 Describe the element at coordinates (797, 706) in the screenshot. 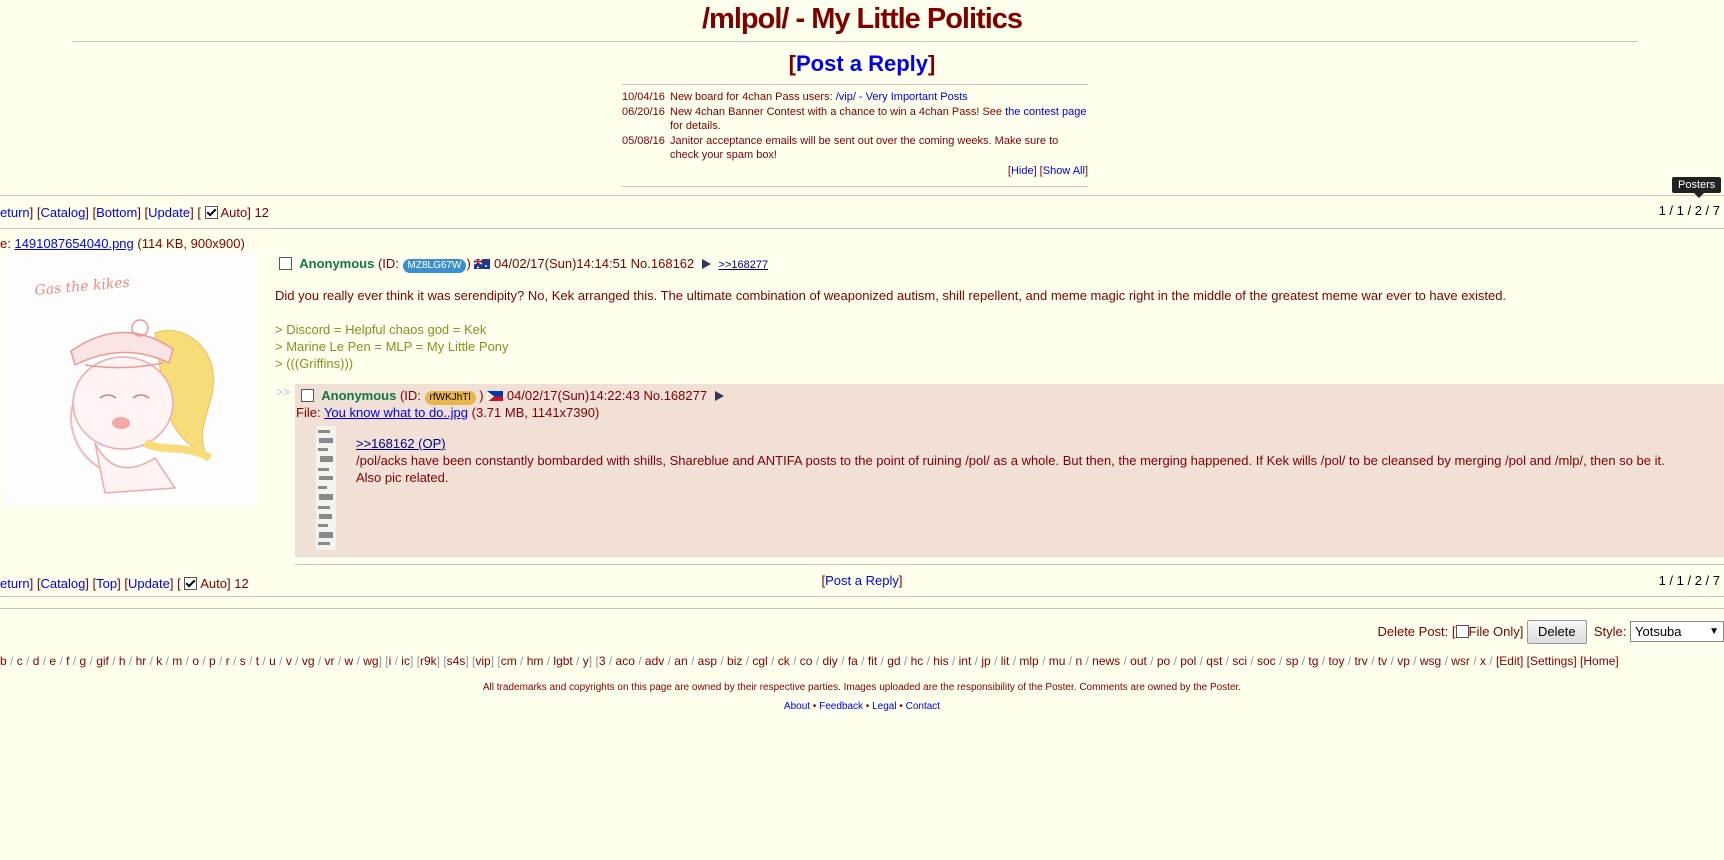

I see `footer-about-link: About` at that location.